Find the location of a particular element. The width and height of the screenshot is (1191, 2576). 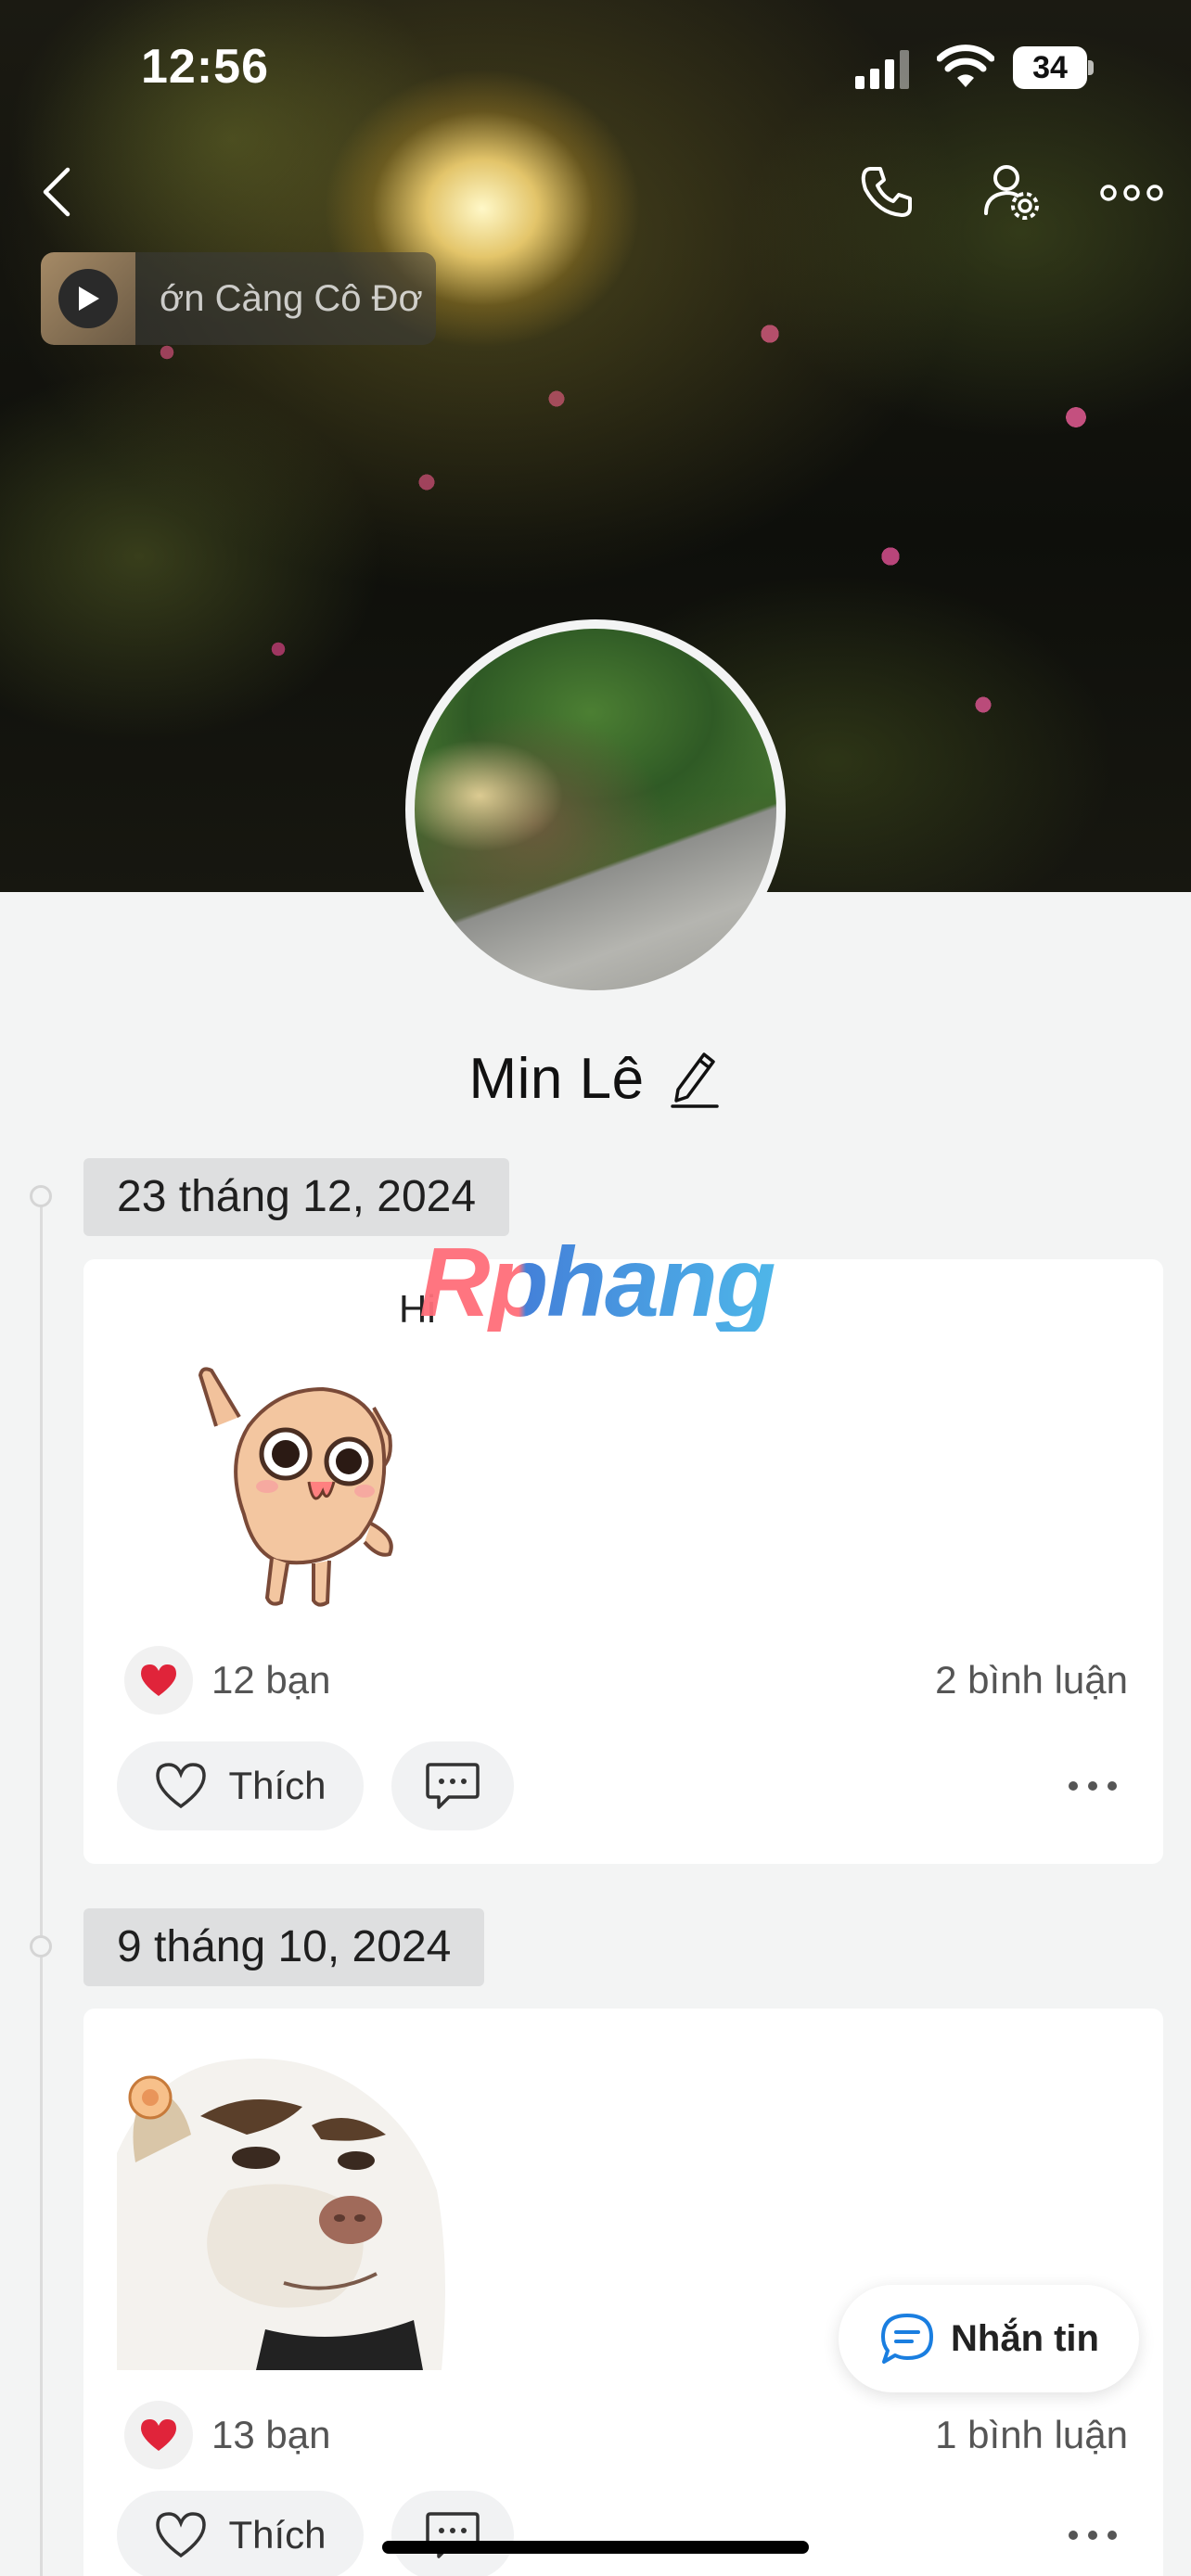

play-button is located at coordinates (88, 298).